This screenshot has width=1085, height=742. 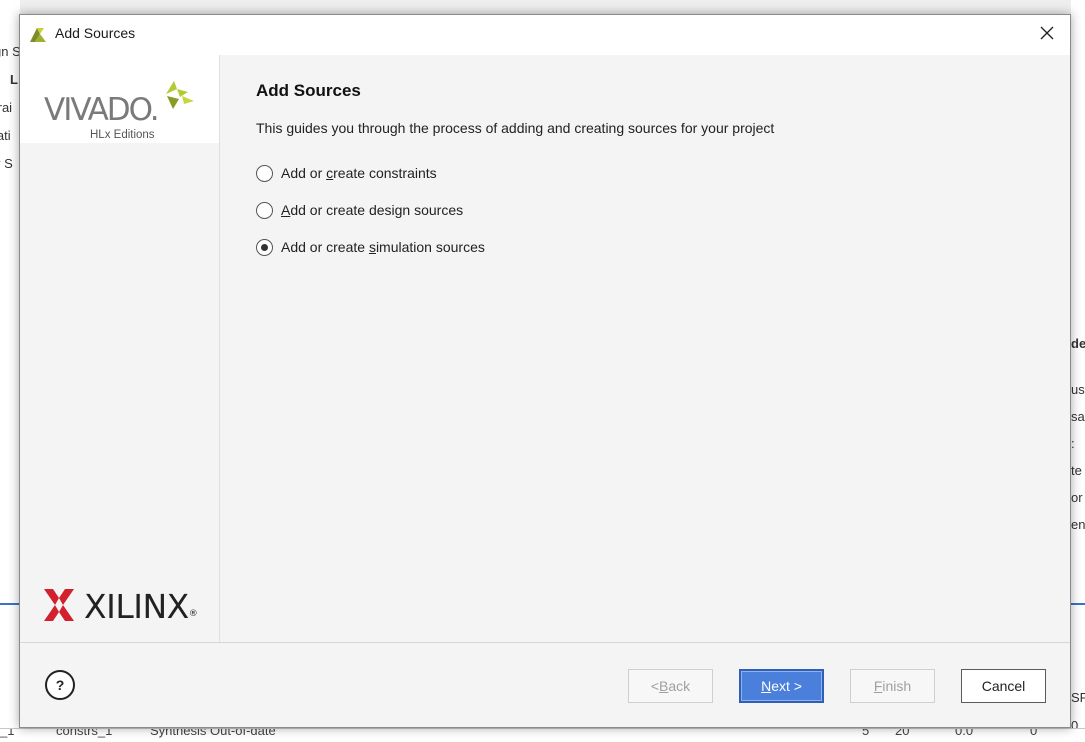 What do you see at coordinates (542, 7) in the screenshot?
I see `background-toolbar` at bounding box center [542, 7].